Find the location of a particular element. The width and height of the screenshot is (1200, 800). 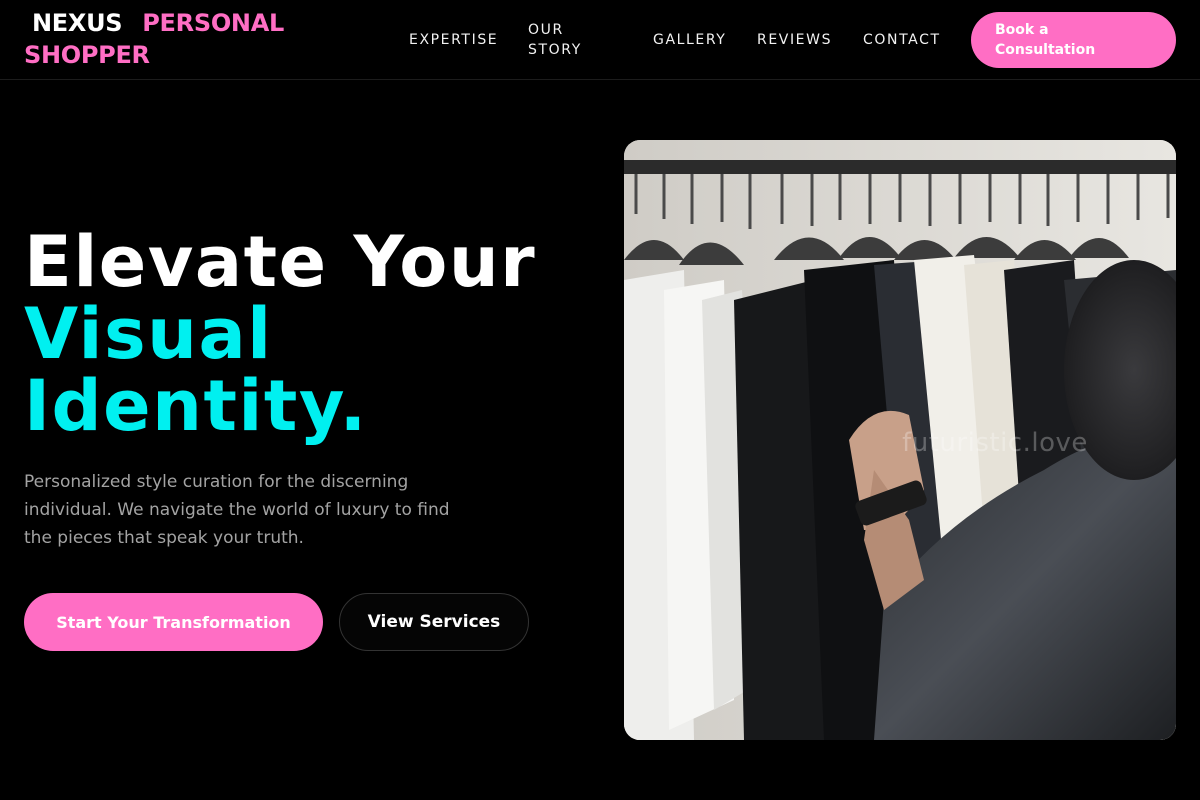

book-consultation-button: Book a Consultation is located at coordinates (1073, 40).